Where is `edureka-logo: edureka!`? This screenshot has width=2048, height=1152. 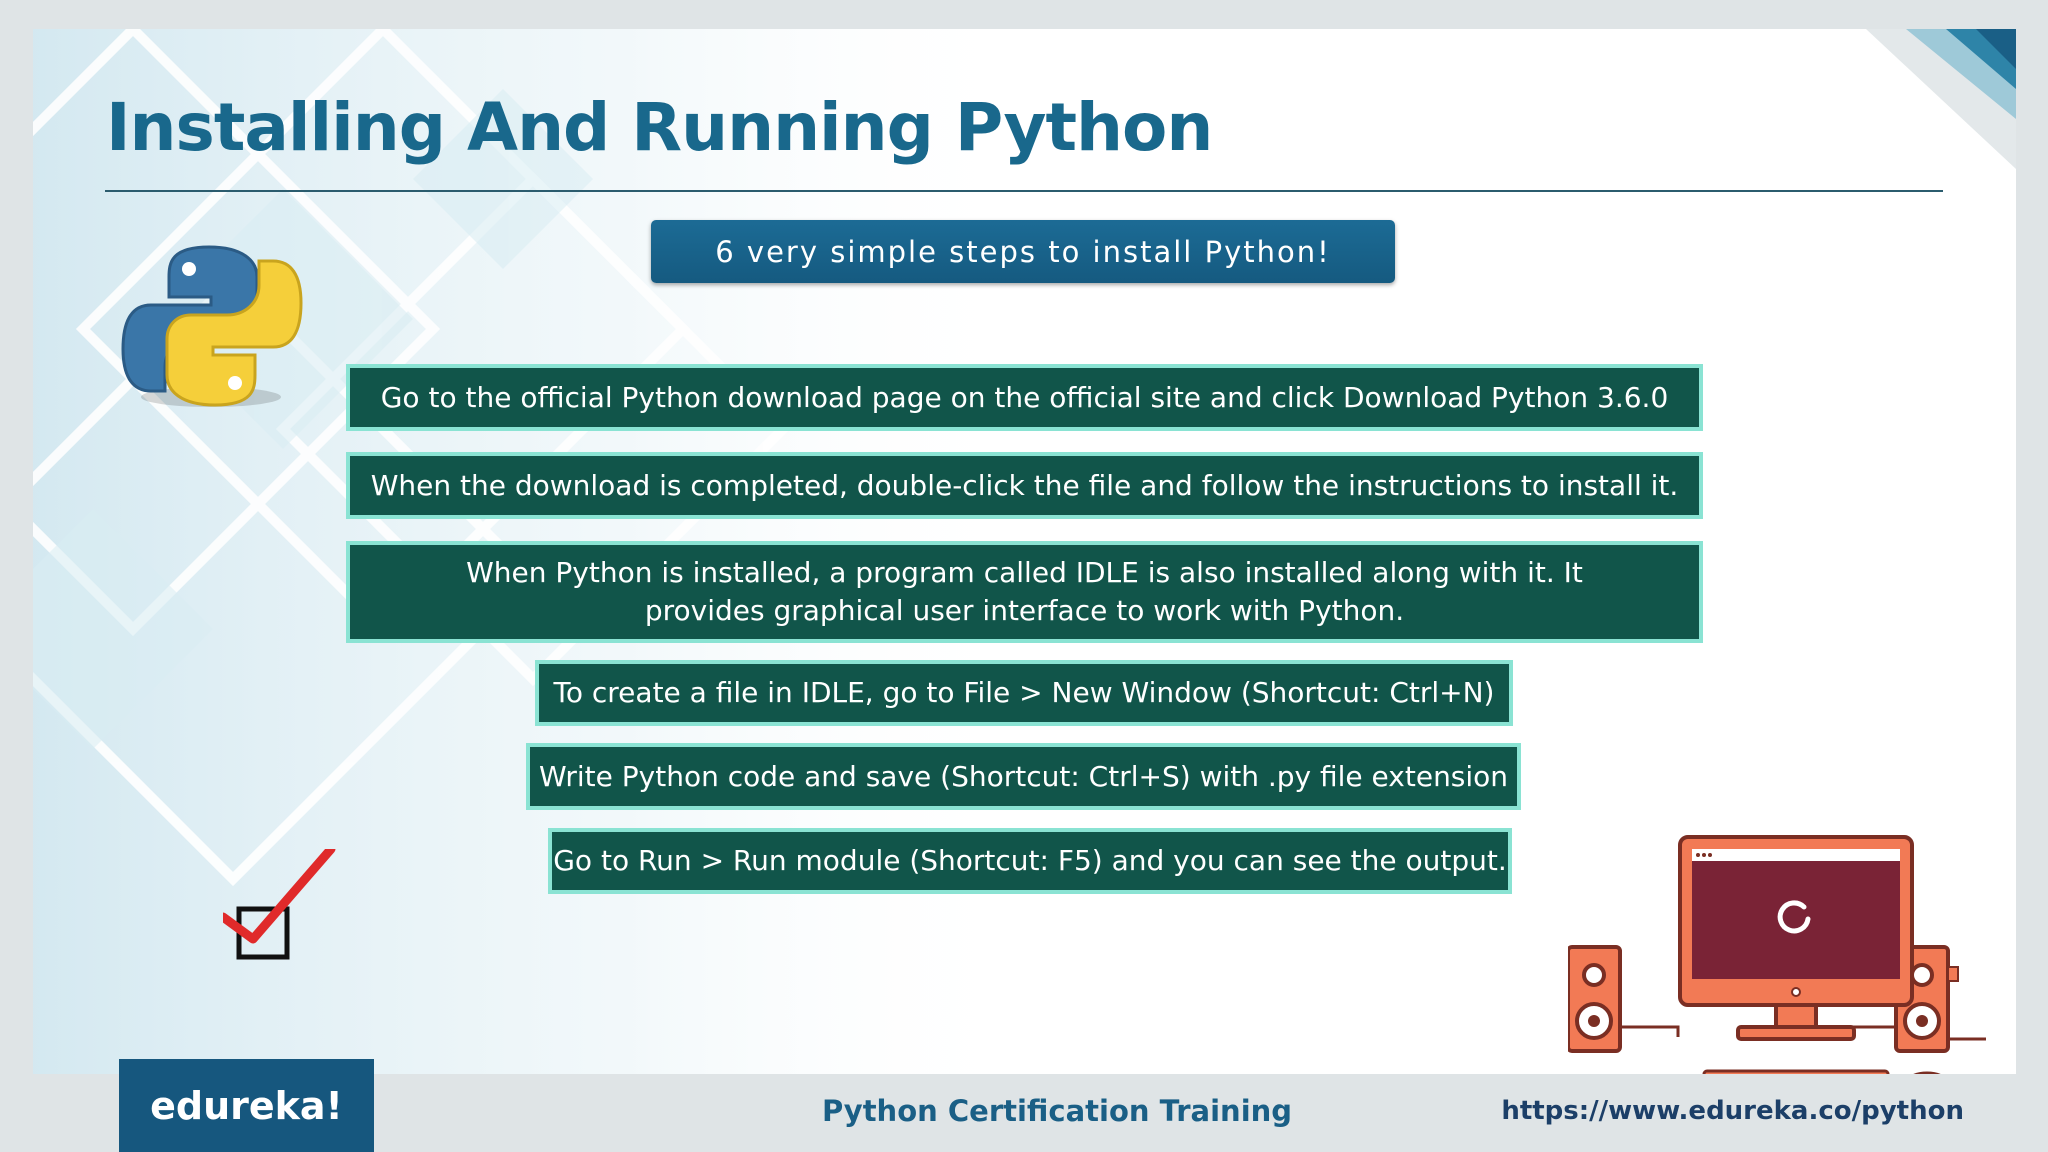
edureka-logo: edureka! is located at coordinates (246, 1105).